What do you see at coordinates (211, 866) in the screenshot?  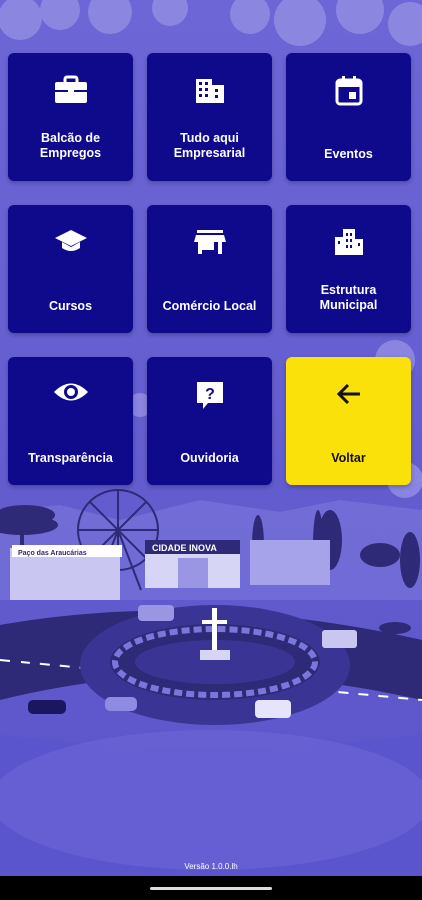 I see `version-text: Versão 1.0.0.lh` at bounding box center [211, 866].